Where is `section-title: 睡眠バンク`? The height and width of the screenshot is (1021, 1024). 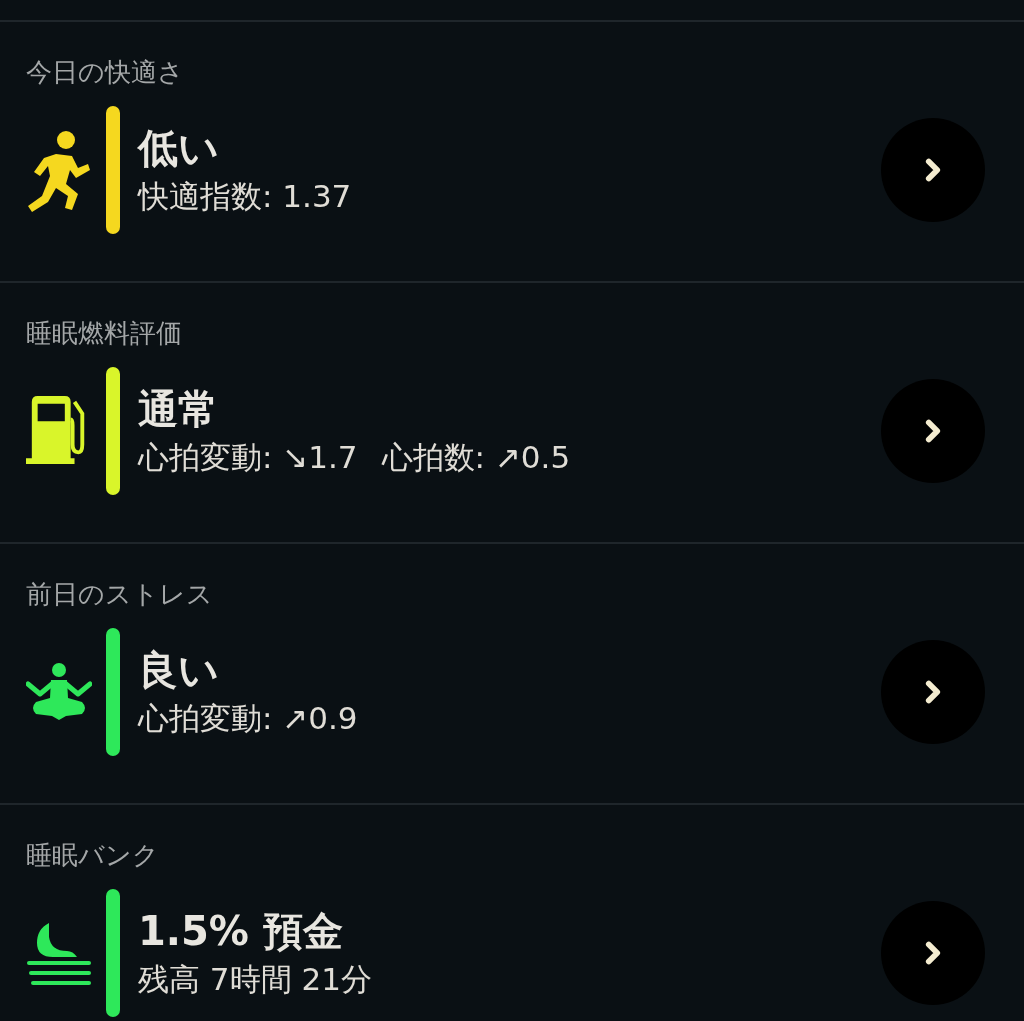
section-title: 睡眠バンク is located at coordinates (93, 855).